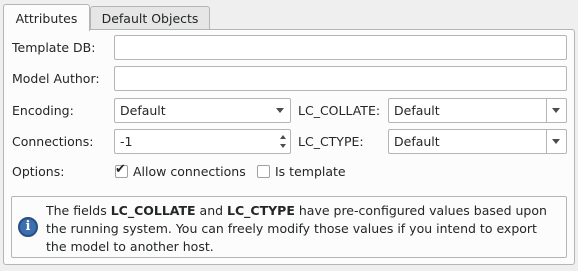 The height and width of the screenshot is (271, 578). What do you see at coordinates (417, 110) in the screenshot?
I see `lc-collate-value: Default` at bounding box center [417, 110].